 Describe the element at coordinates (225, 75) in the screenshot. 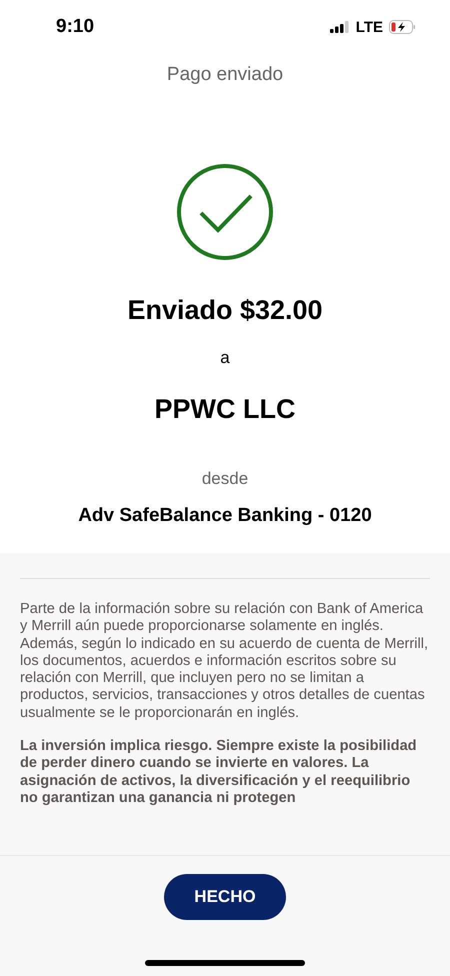

I see `page-title: Pago enviado` at that location.